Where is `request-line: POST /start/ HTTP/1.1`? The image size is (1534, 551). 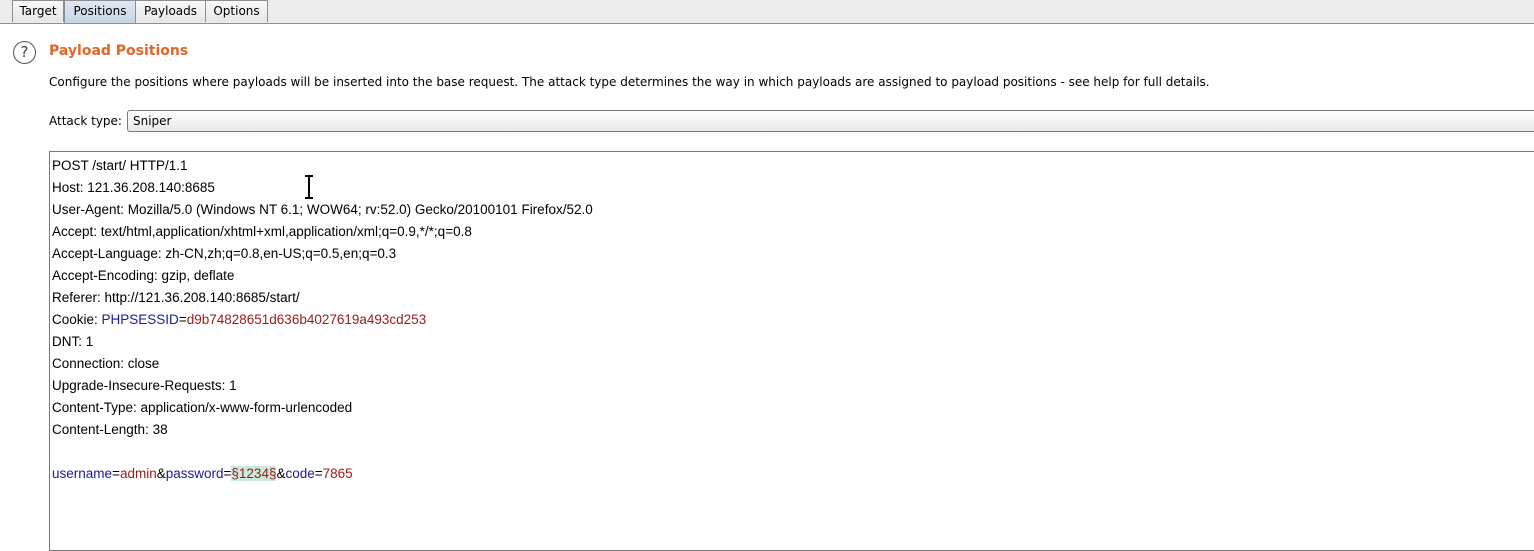
request-line: POST /start/ HTTP/1.1 is located at coordinates (120, 165).